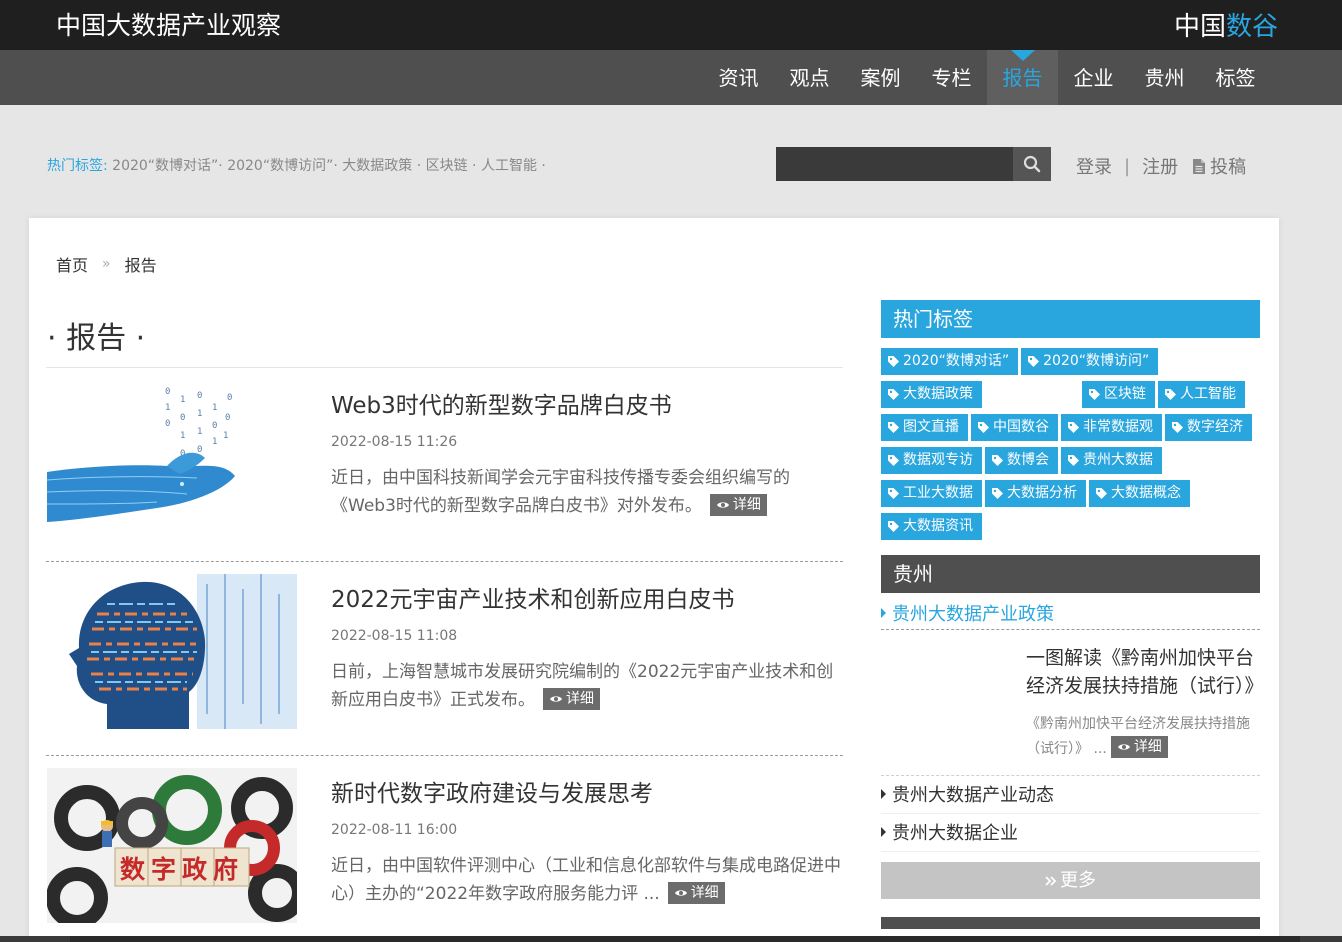 Image resolution: width=1342 pixels, height=942 pixels. What do you see at coordinates (1070, 880) in the screenshot?
I see `more-button: 更多` at bounding box center [1070, 880].